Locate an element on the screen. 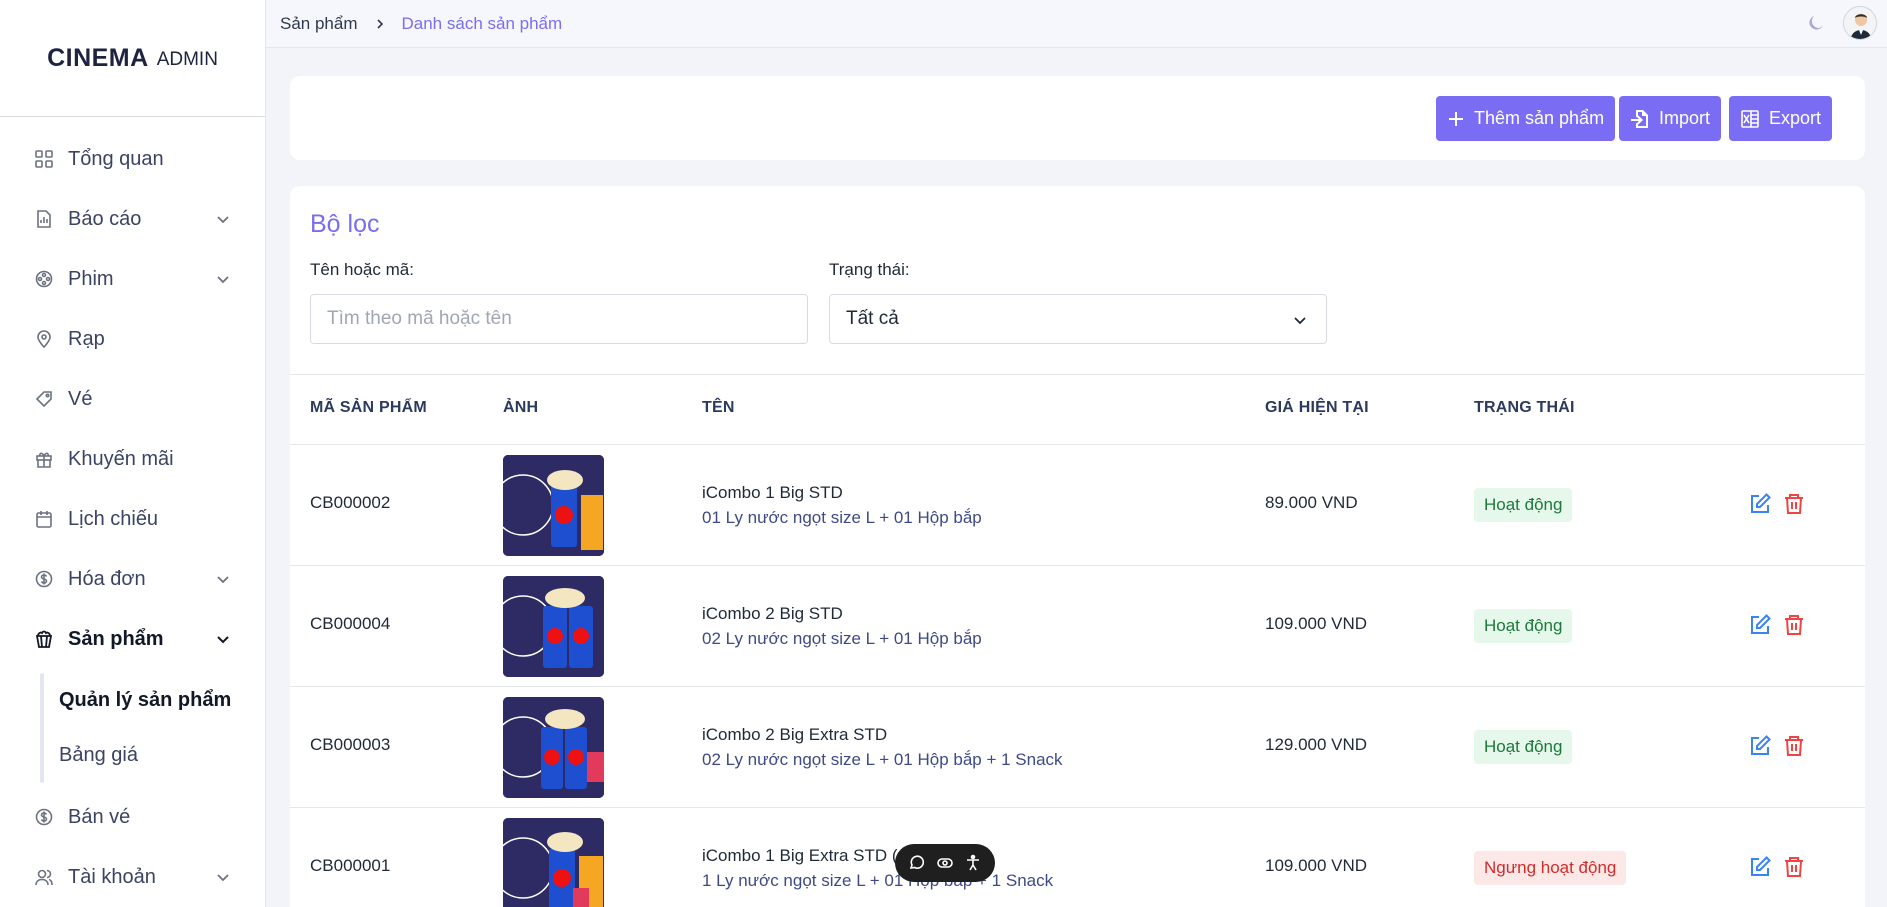 The width and height of the screenshot is (1887, 907). product-name: iCombo 1 Big STD is located at coordinates (772, 492).